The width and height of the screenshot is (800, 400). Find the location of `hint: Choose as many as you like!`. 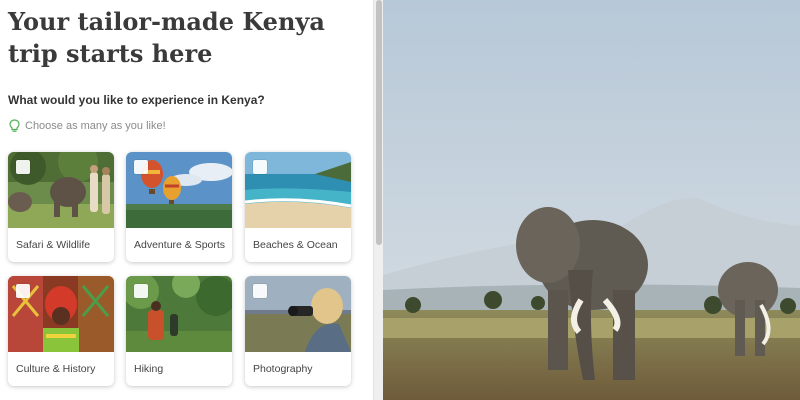

hint: Choose as many as you like! is located at coordinates (87, 126).